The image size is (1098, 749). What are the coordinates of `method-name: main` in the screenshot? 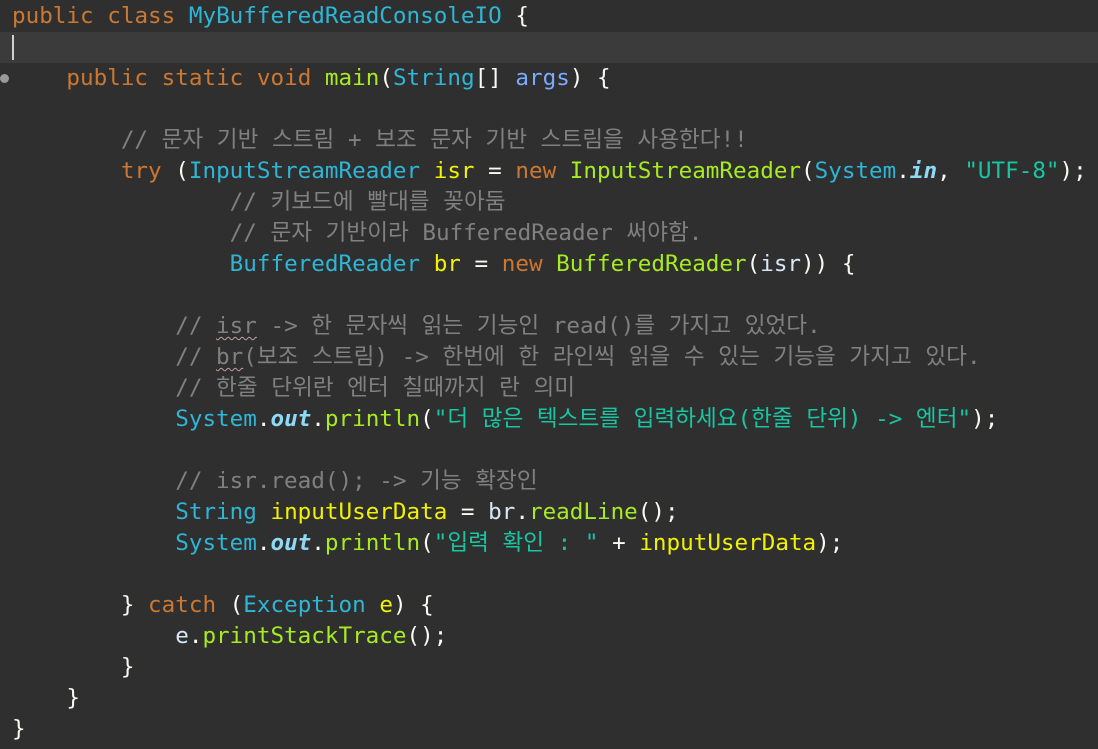 It's located at (352, 78).